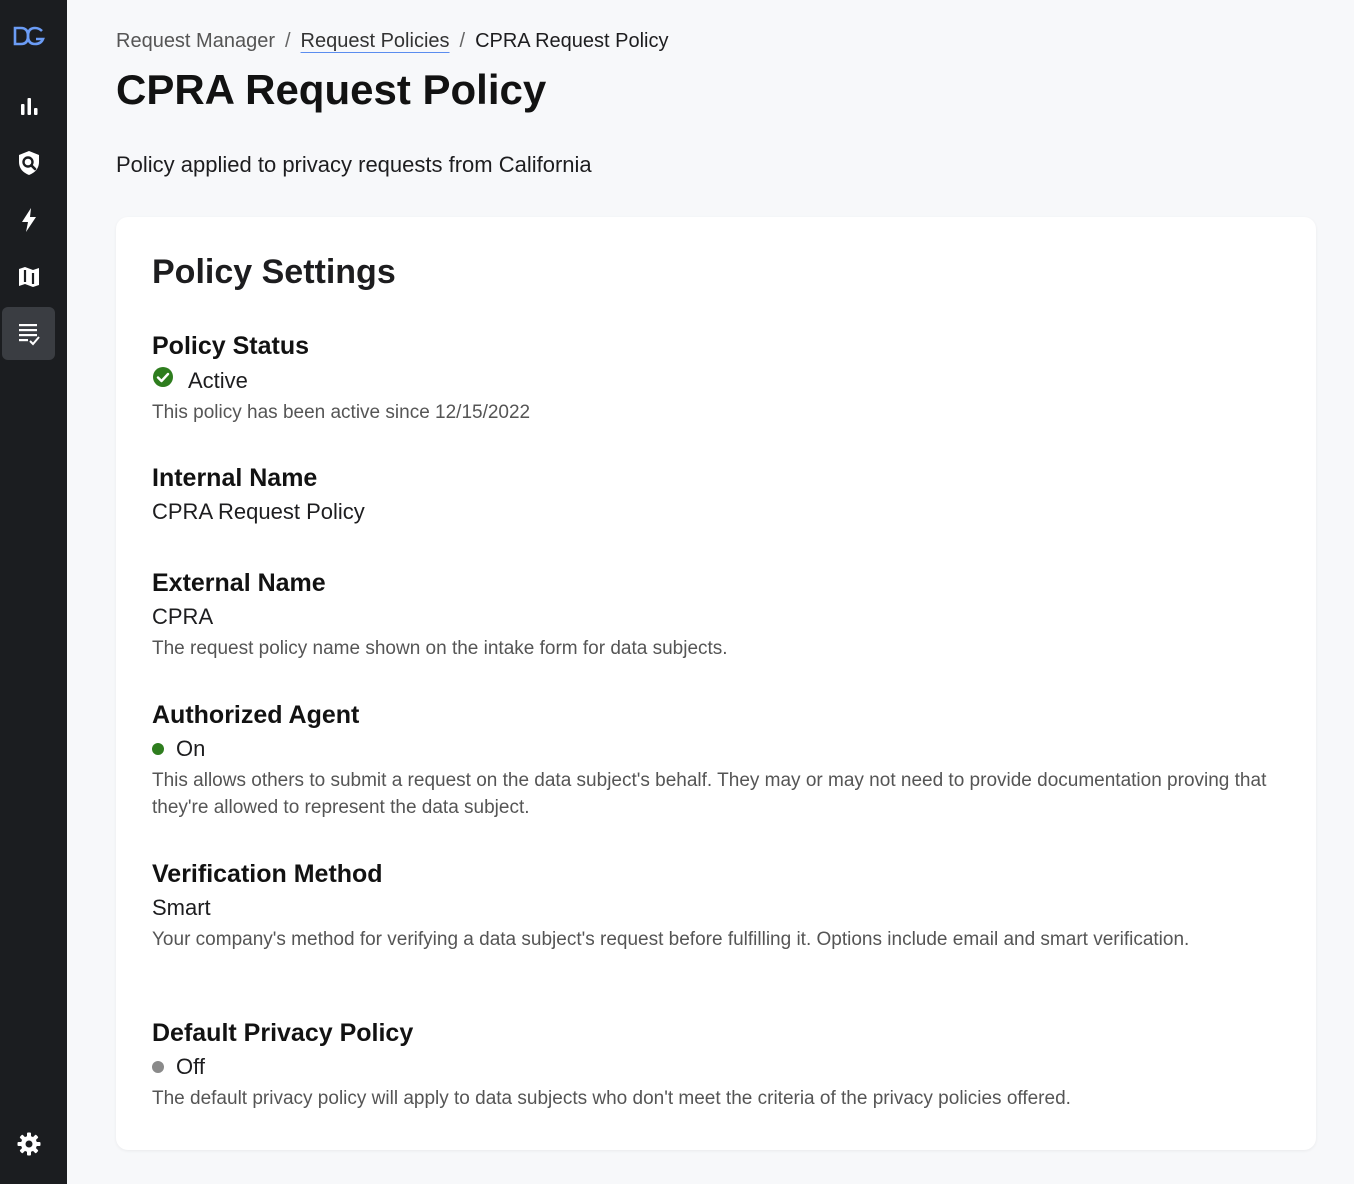 The height and width of the screenshot is (1184, 1354). I want to click on field-label: Verification Method, so click(267, 874).